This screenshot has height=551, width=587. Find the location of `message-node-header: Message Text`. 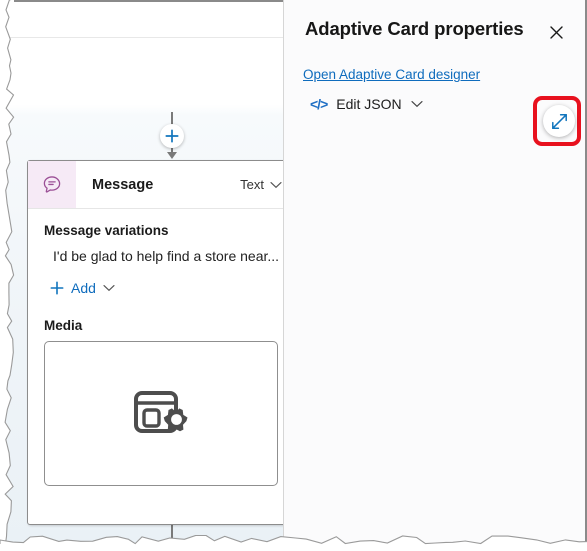

message-node-header: Message Text is located at coordinates (155, 185).